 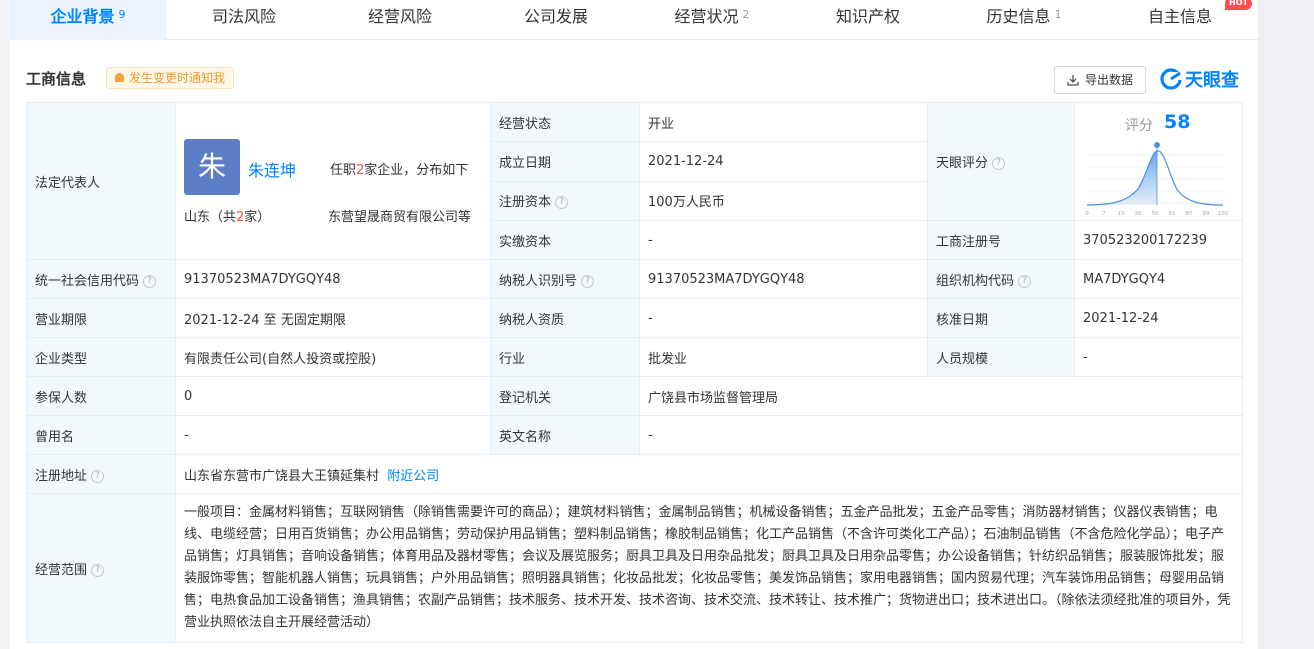 I want to click on score-axis-tick: 0, so click(x=1087, y=214).